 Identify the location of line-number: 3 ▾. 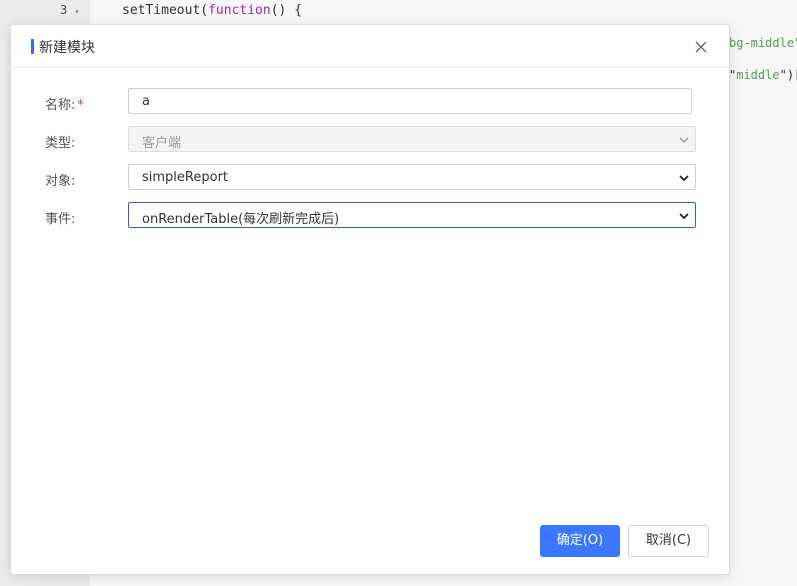
(70, 10).